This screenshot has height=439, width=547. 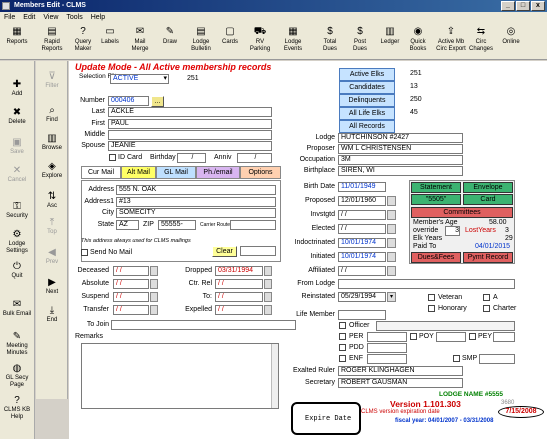 What do you see at coordinates (436, 199) in the screenshot?
I see `code-button: "5505"` at bounding box center [436, 199].